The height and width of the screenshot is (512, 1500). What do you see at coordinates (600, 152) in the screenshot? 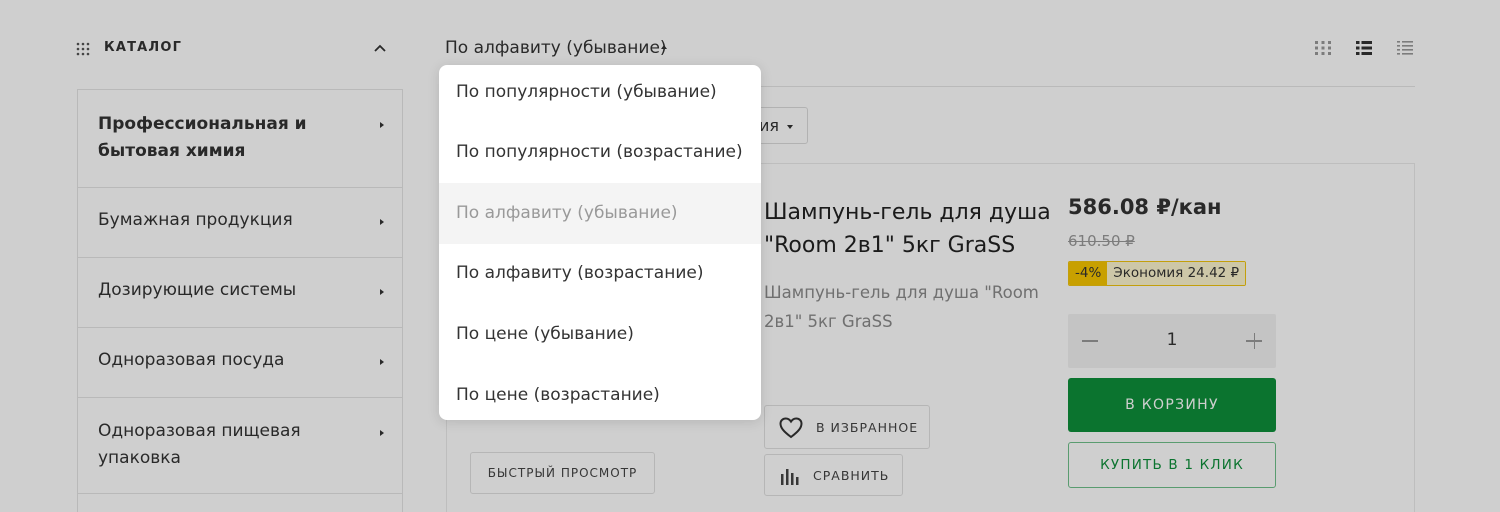
I see `sort-option-popularity-asc: По популярности (возрастание)` at bounding box center [600, 152].